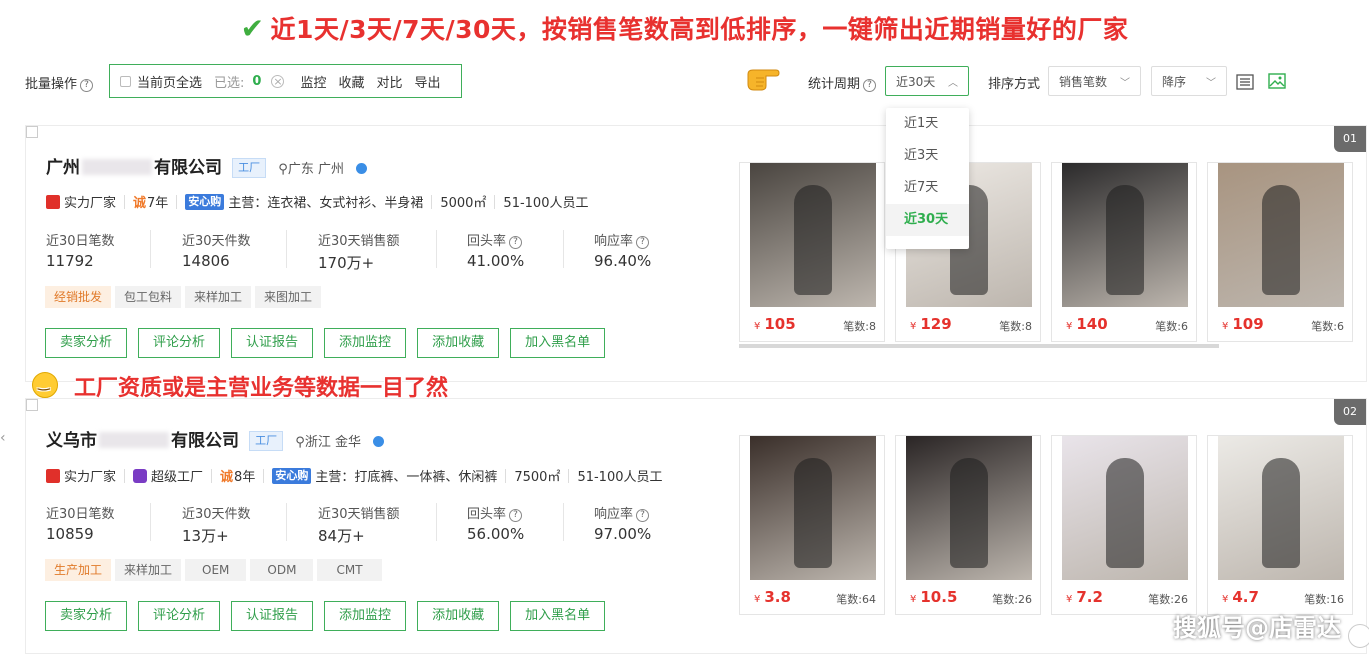 This screenshot has height=654, width=1369. What do you see at coordinates (3, 438) in the screenshot?
I see `chevron-left-icon: ‹` at bounding box center [3, 438].